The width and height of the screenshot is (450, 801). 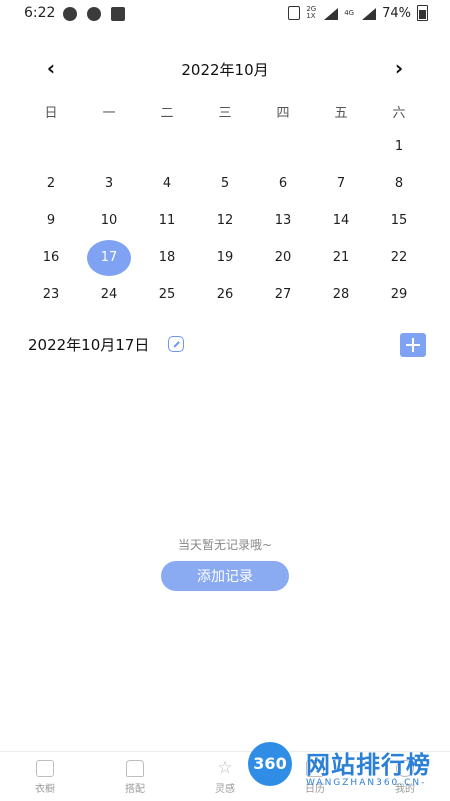 I want to click on day-number: 4, so click(x=167, y=183).